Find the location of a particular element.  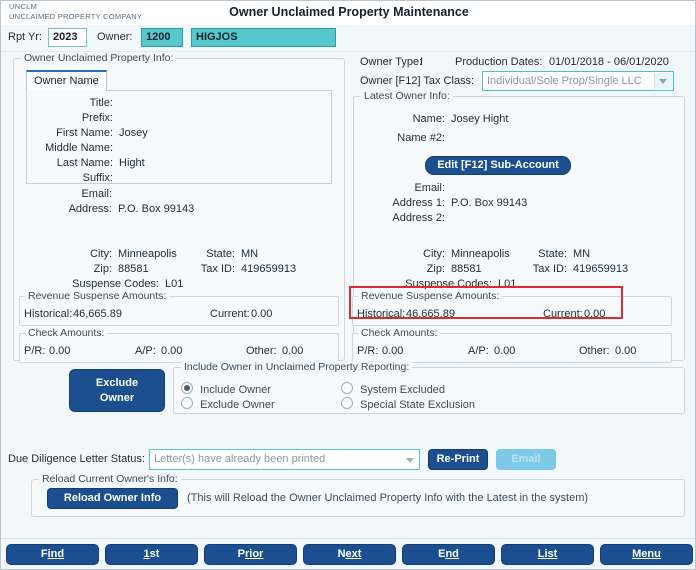

right-address2-label: Address 2: is located at coordinates (418, 218).